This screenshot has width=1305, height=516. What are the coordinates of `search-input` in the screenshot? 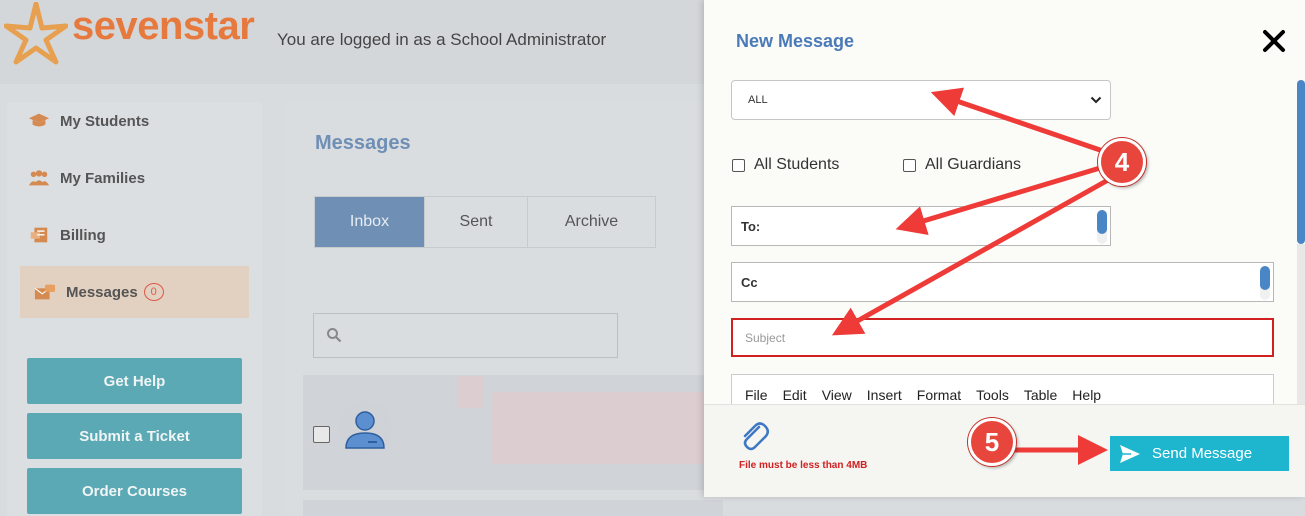 It's located at (465, 335).